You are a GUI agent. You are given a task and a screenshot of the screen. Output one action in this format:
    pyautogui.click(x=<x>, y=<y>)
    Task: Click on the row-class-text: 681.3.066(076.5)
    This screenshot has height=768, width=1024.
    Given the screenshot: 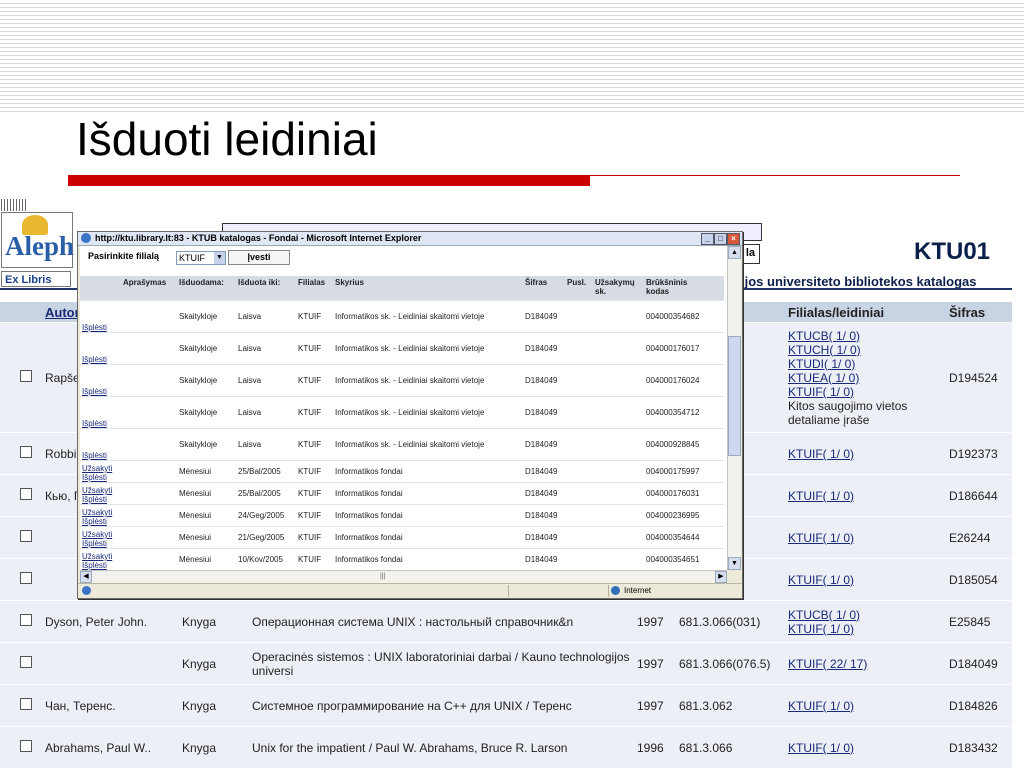 What is the action you would take?
    pyautogui.click(x=725, y=663)
    